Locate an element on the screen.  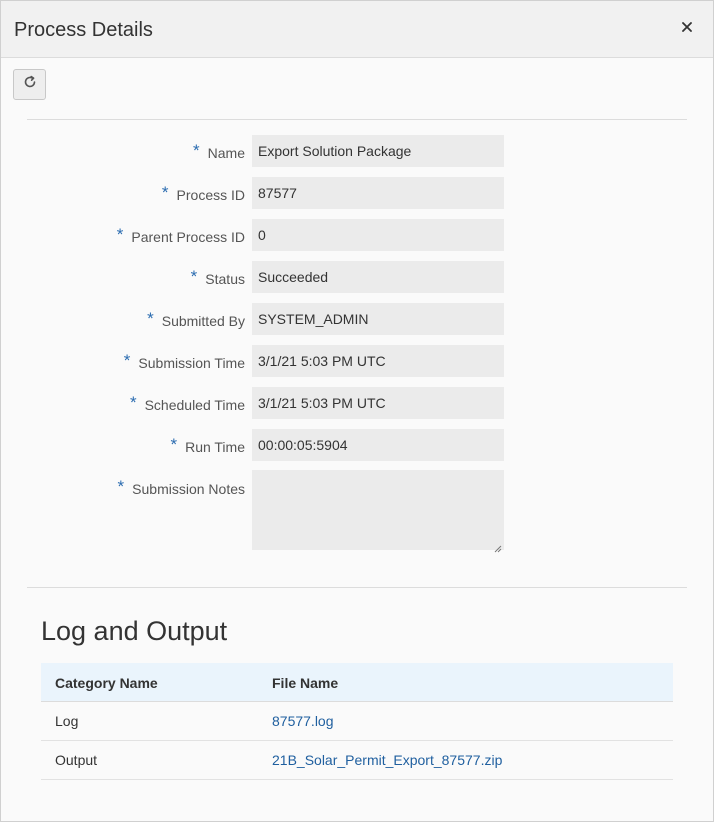
name-field: Export Solution Package is located at coordinates (378, 151).